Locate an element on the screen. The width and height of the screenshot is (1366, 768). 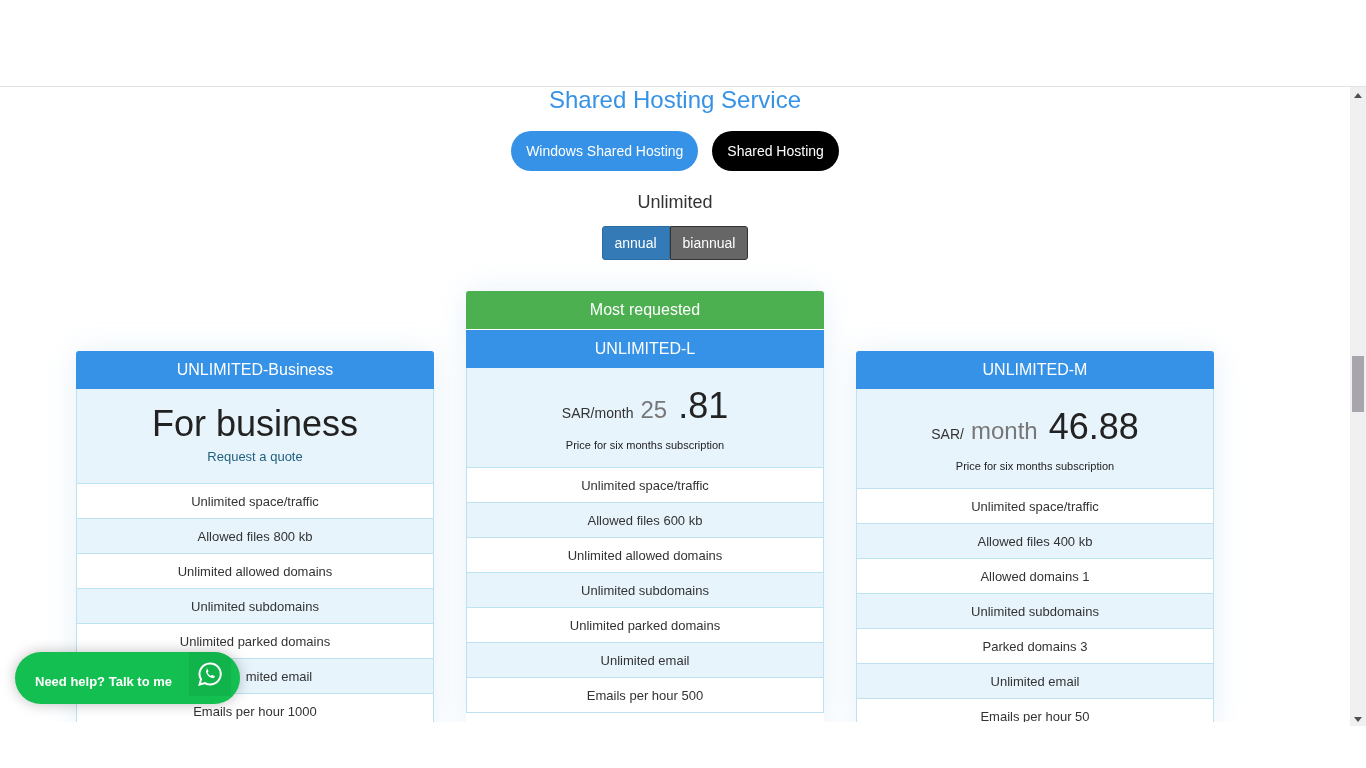
price-unit: SAR/ is located at coordinates (947, 433).